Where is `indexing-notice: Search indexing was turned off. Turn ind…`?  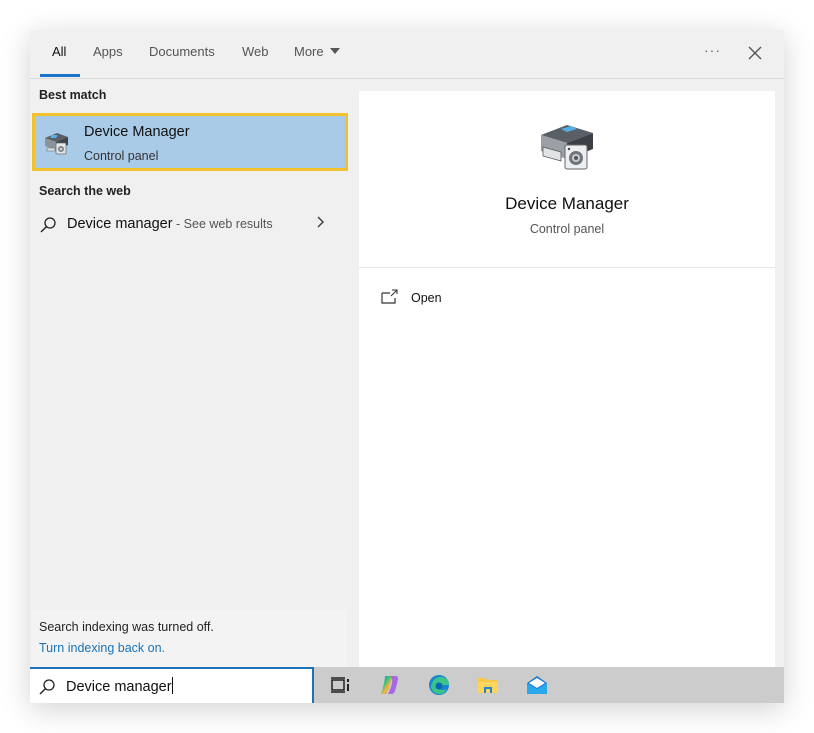 indexing-notice: Search indexing was turned off. Turn ind… is located at coordinates (189, 638).